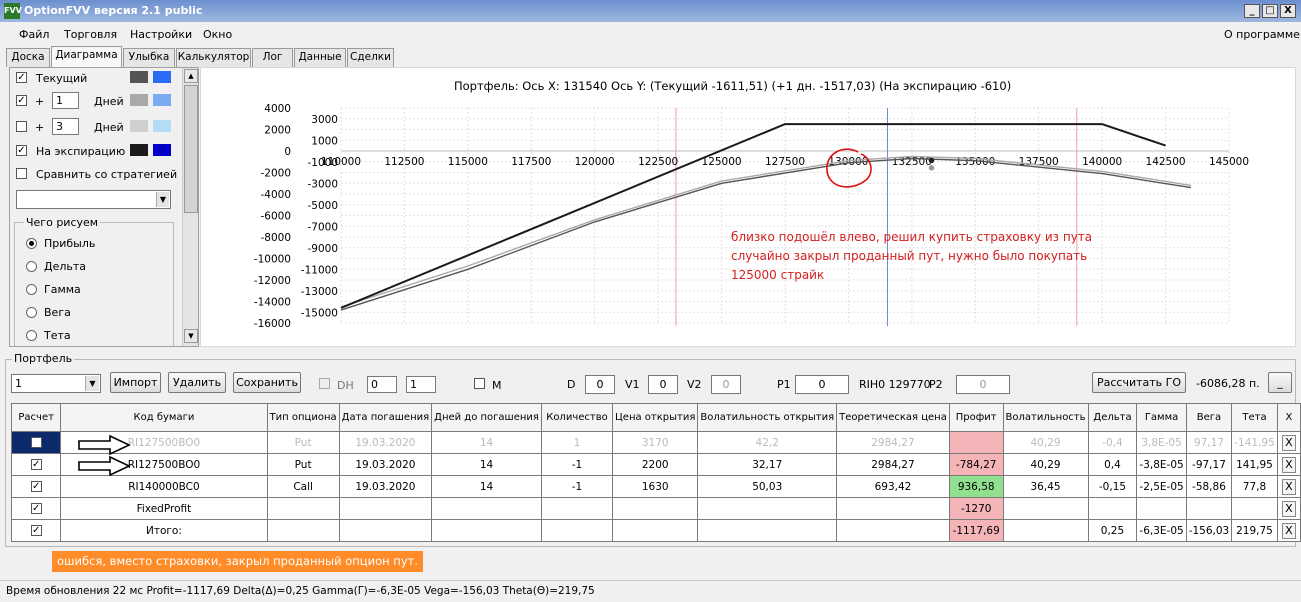  I want to click on tab-board: Доска, so click(28, 57).